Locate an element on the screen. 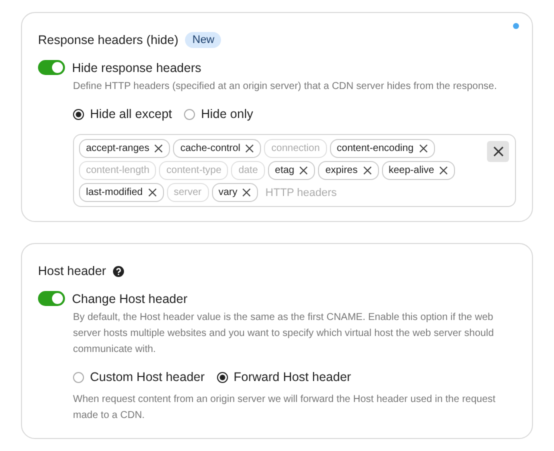 This screenshot has height=451, width=554. header-tag: accept-ranges is located at coordinates (124, 148).